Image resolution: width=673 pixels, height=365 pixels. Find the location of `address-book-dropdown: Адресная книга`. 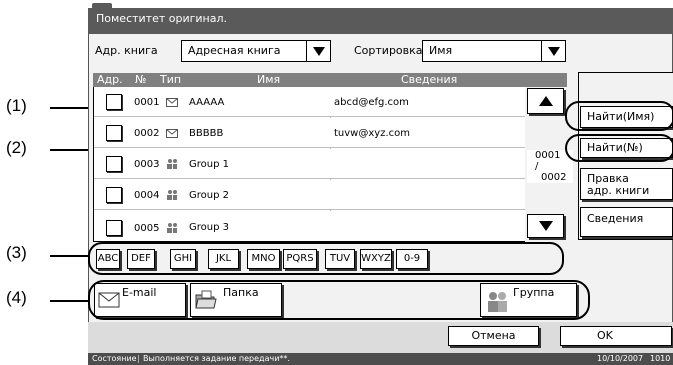

address-book-dropdown: Адресная книга is located at coordinates (256, 51).